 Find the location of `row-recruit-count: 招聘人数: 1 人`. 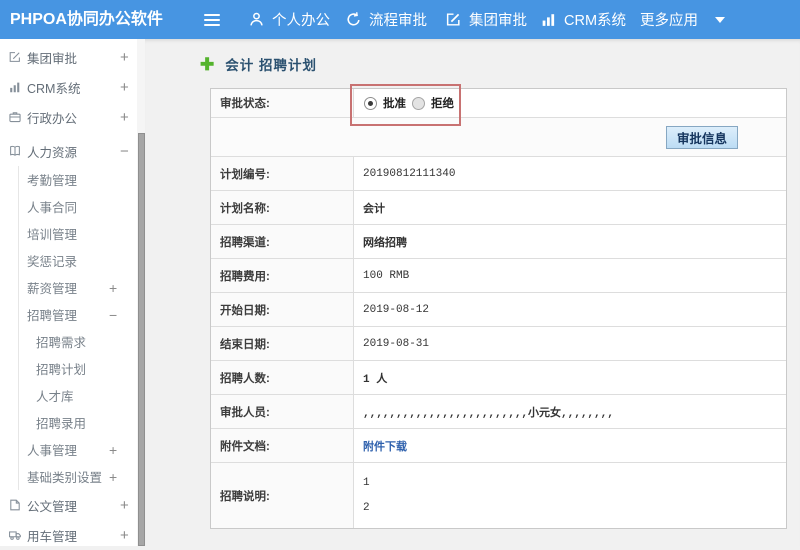

row-recruit-count: 招聘人数: 1 人 is located at coordinates (498, 378).